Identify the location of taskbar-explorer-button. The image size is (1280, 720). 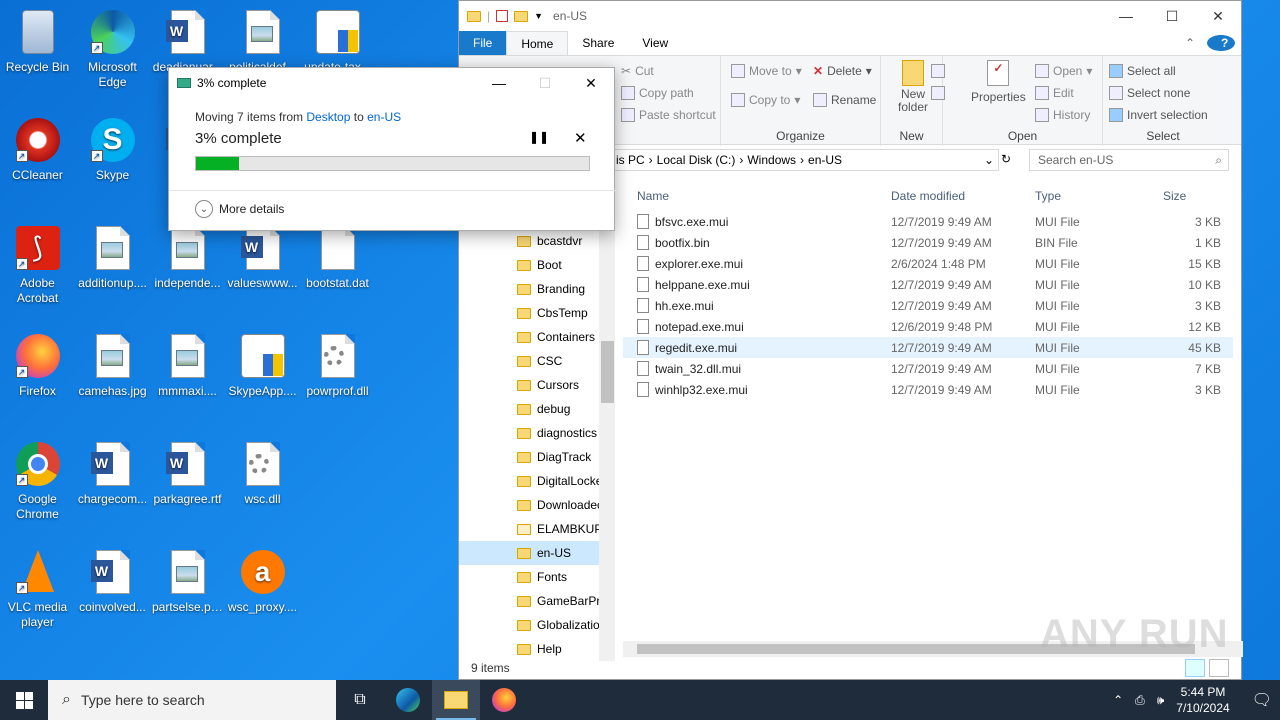
(456, 700).